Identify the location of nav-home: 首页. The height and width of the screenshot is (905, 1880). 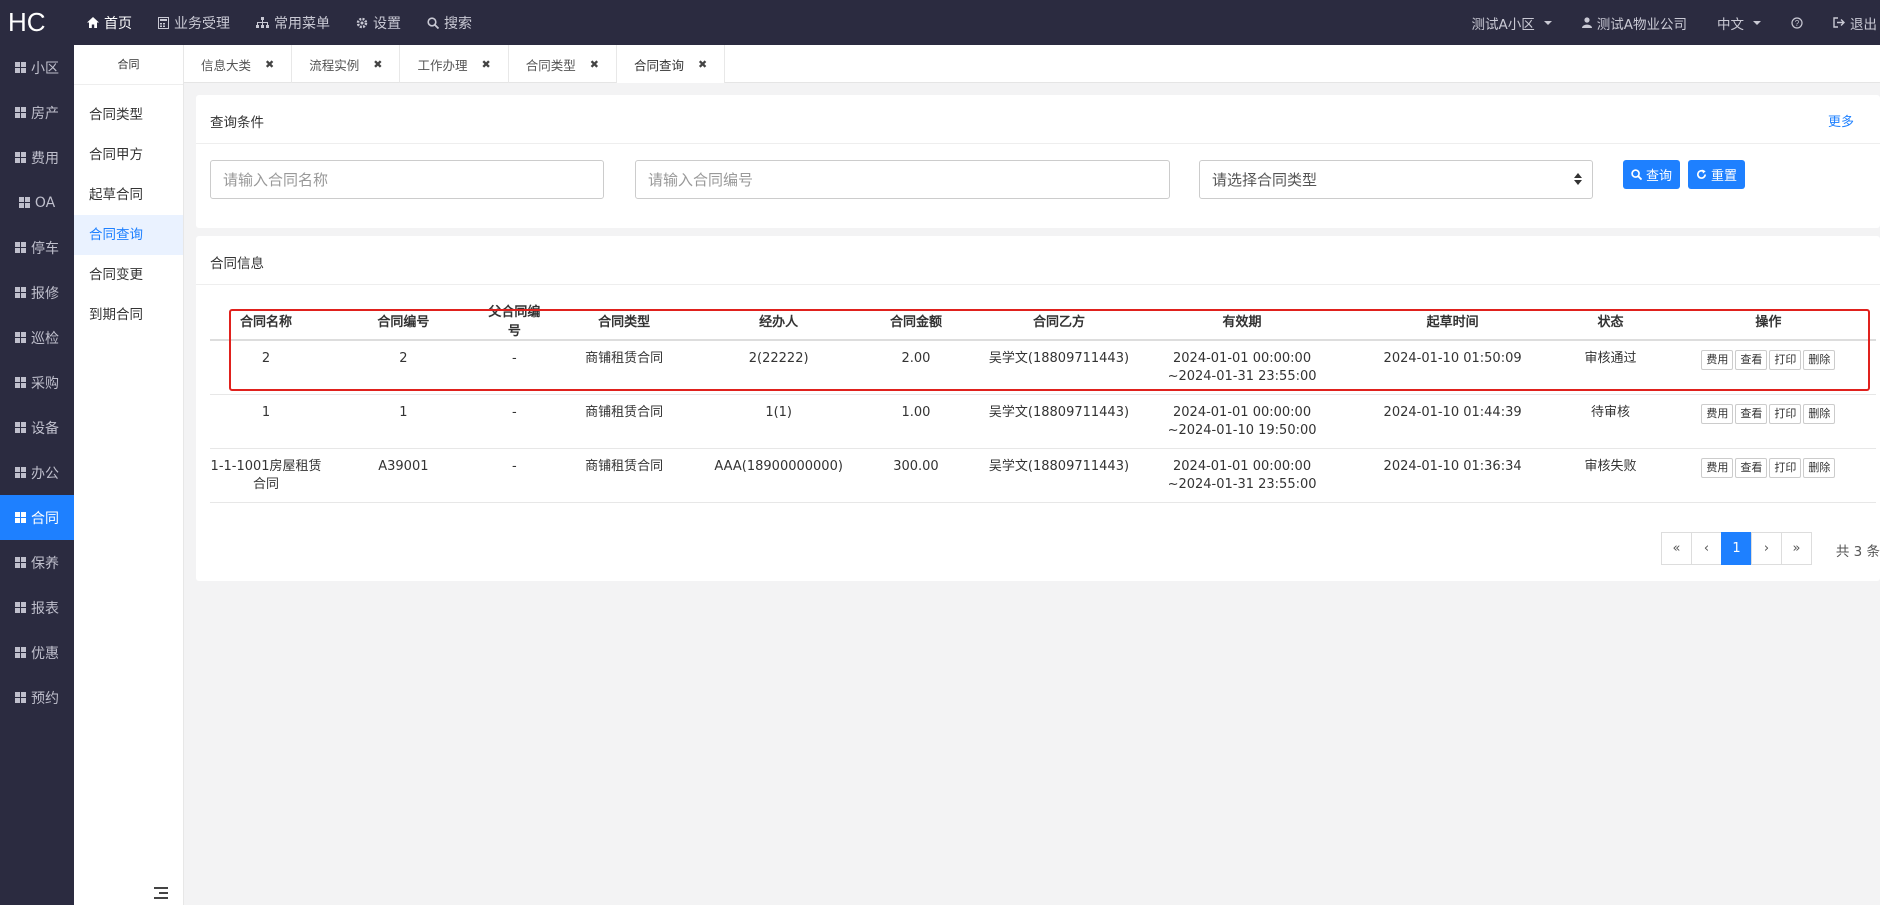
(109, 22).